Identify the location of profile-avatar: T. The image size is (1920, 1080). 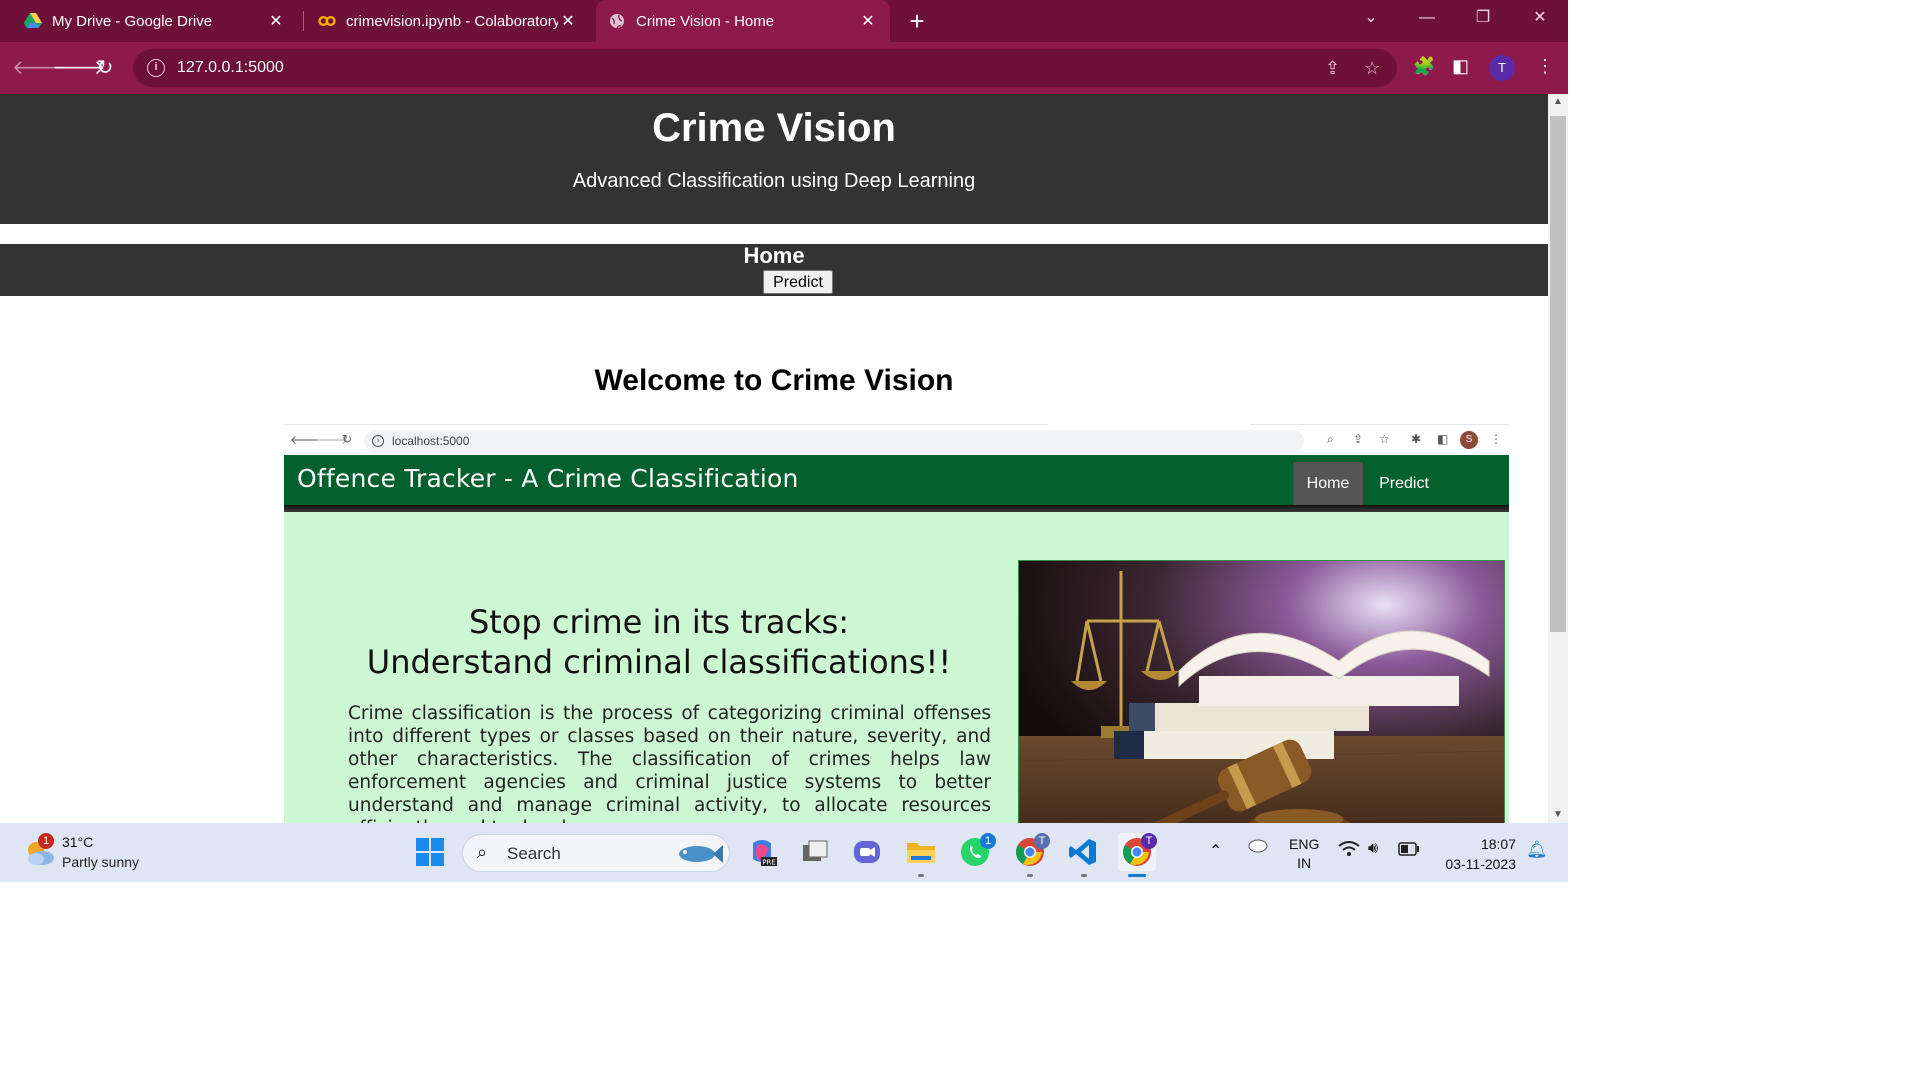
(1502, 68).